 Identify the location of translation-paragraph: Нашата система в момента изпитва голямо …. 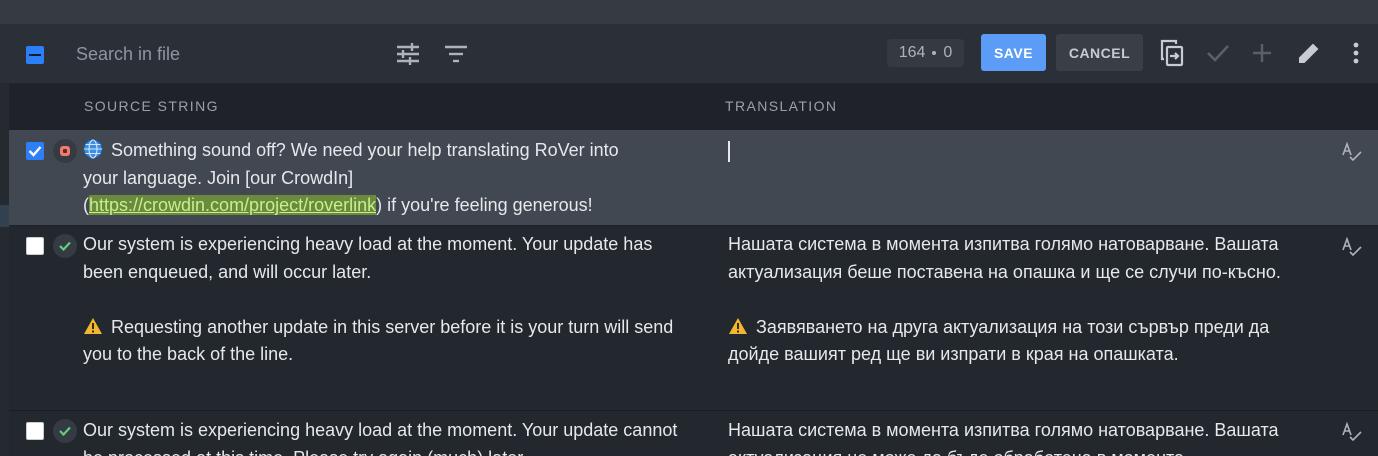
(1004, 258).